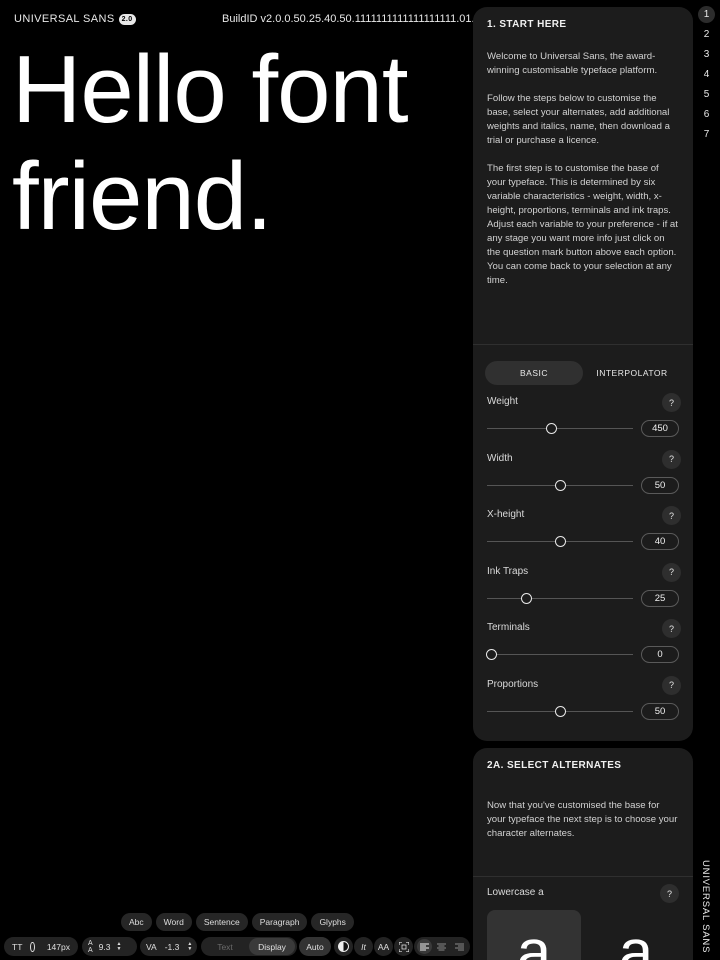 Image resolution: width=720 pixels, height=960 pixels. I want to click on tab-interpolator: INTERPOLATOR, so click(632, 373).